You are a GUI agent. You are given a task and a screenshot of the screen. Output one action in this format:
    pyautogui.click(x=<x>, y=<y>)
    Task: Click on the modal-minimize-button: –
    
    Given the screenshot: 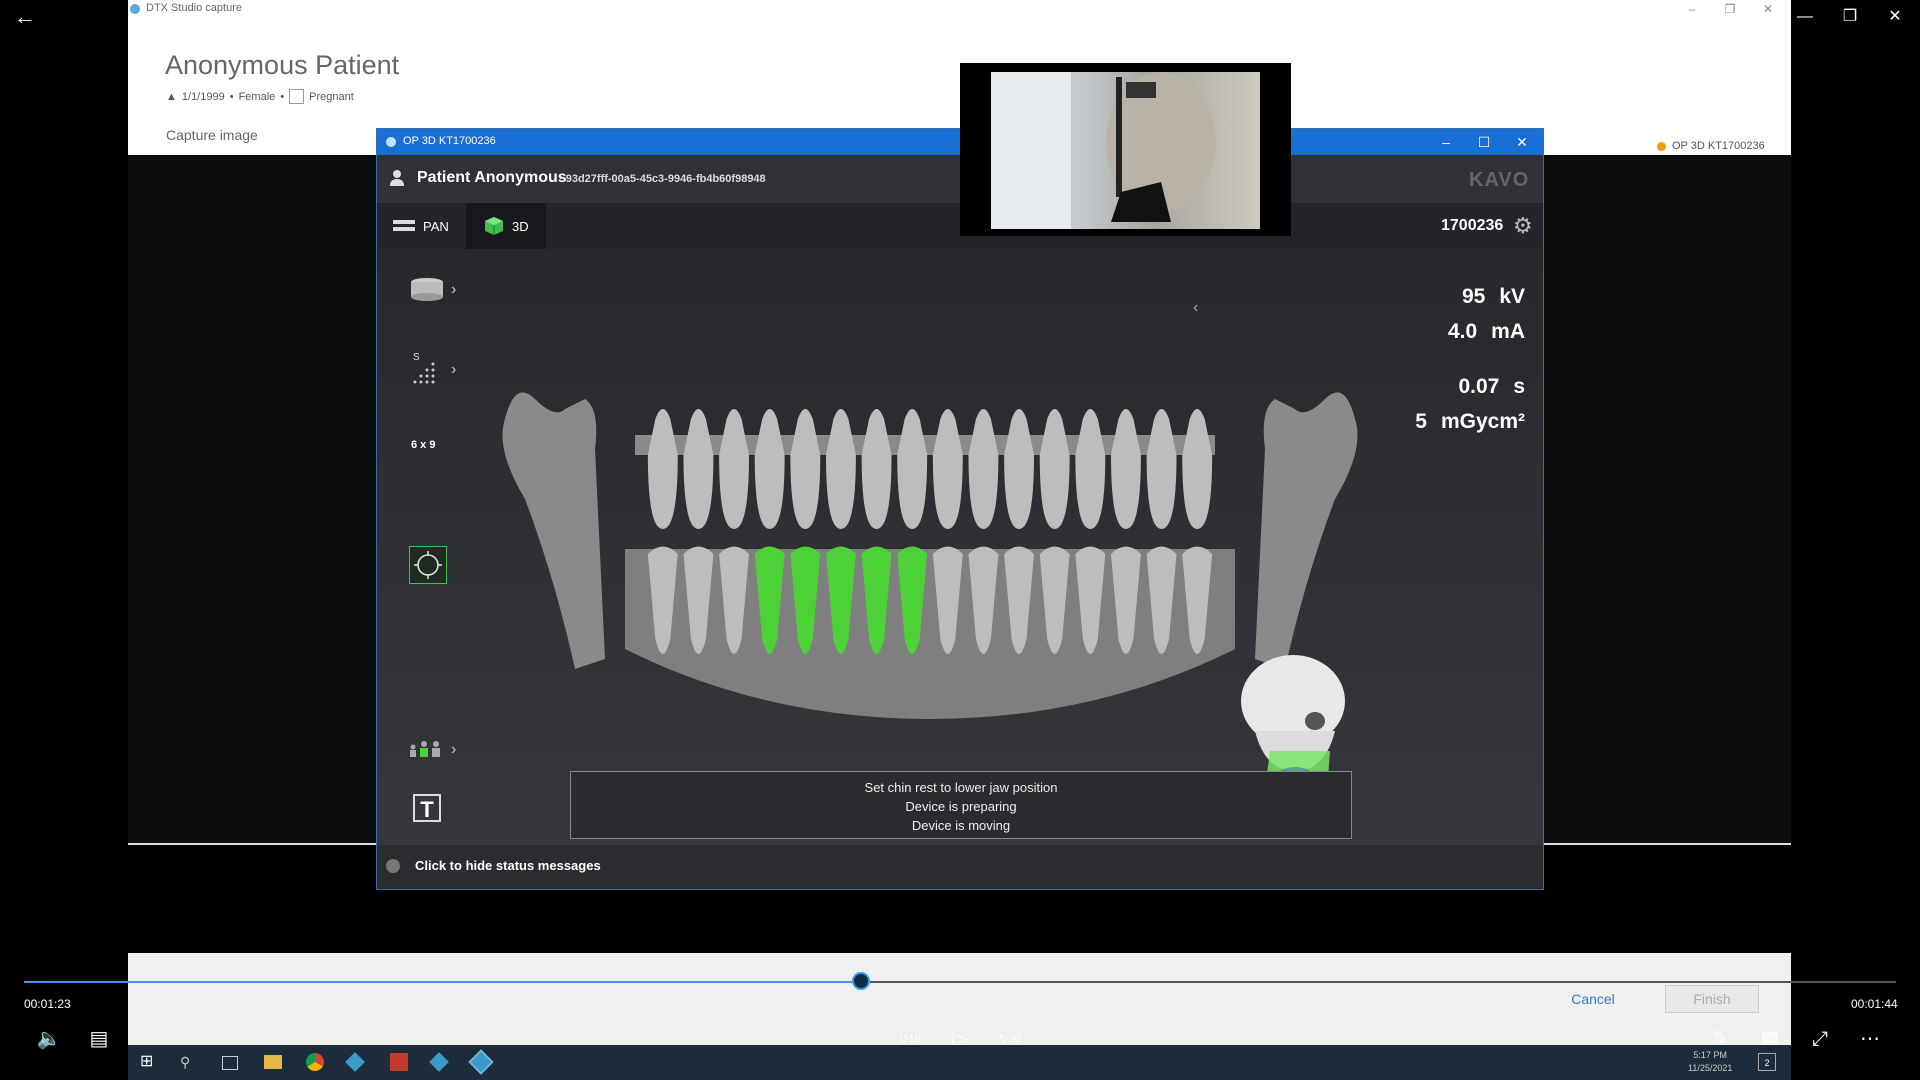 What is the action you would take?
    pyautogui.click(x=1446, y=142)
    